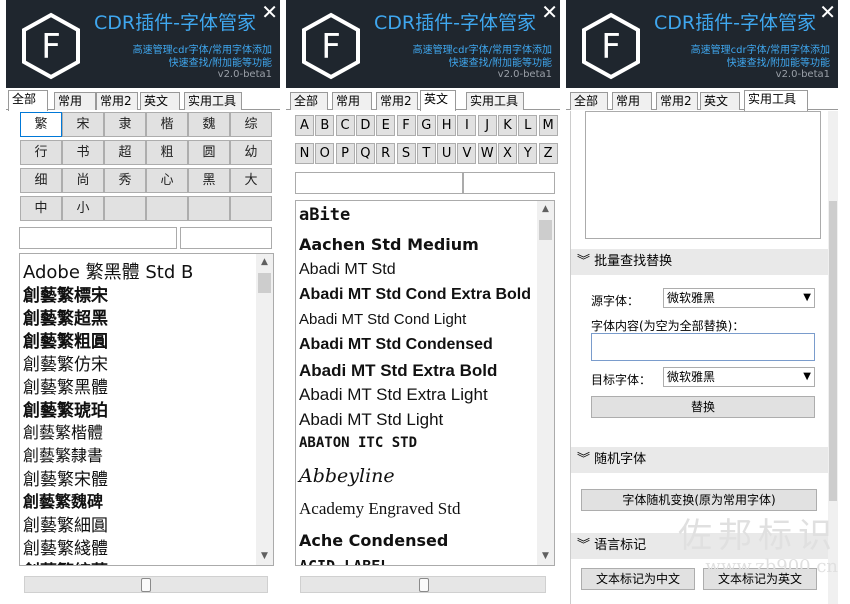 This screenshot has width=850, height=604. Describe the element at coordinates (65, 362) in the screenshot. I see `font-list-item: 創藝繁仿宋` at that location.